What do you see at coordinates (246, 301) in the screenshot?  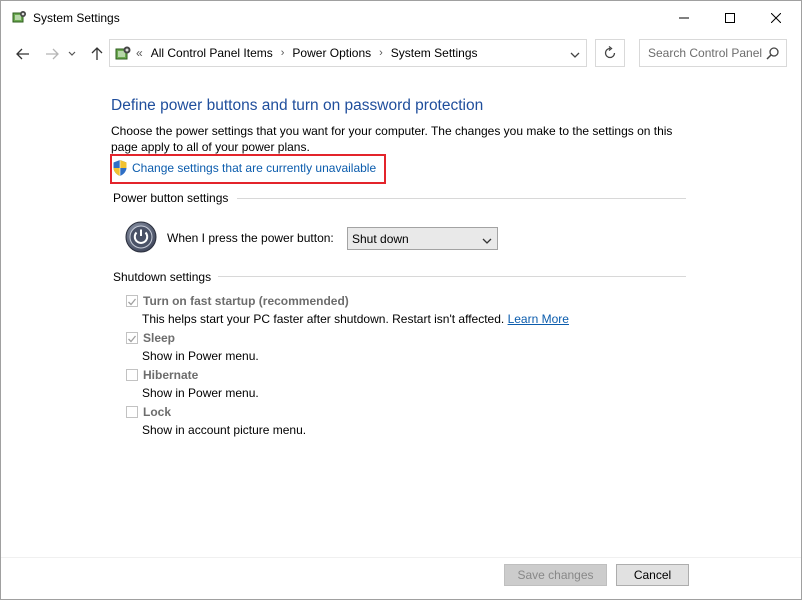 I see `fast-startup-label: Turn on fast startup (recommended)` at bounding box center [246, 301].